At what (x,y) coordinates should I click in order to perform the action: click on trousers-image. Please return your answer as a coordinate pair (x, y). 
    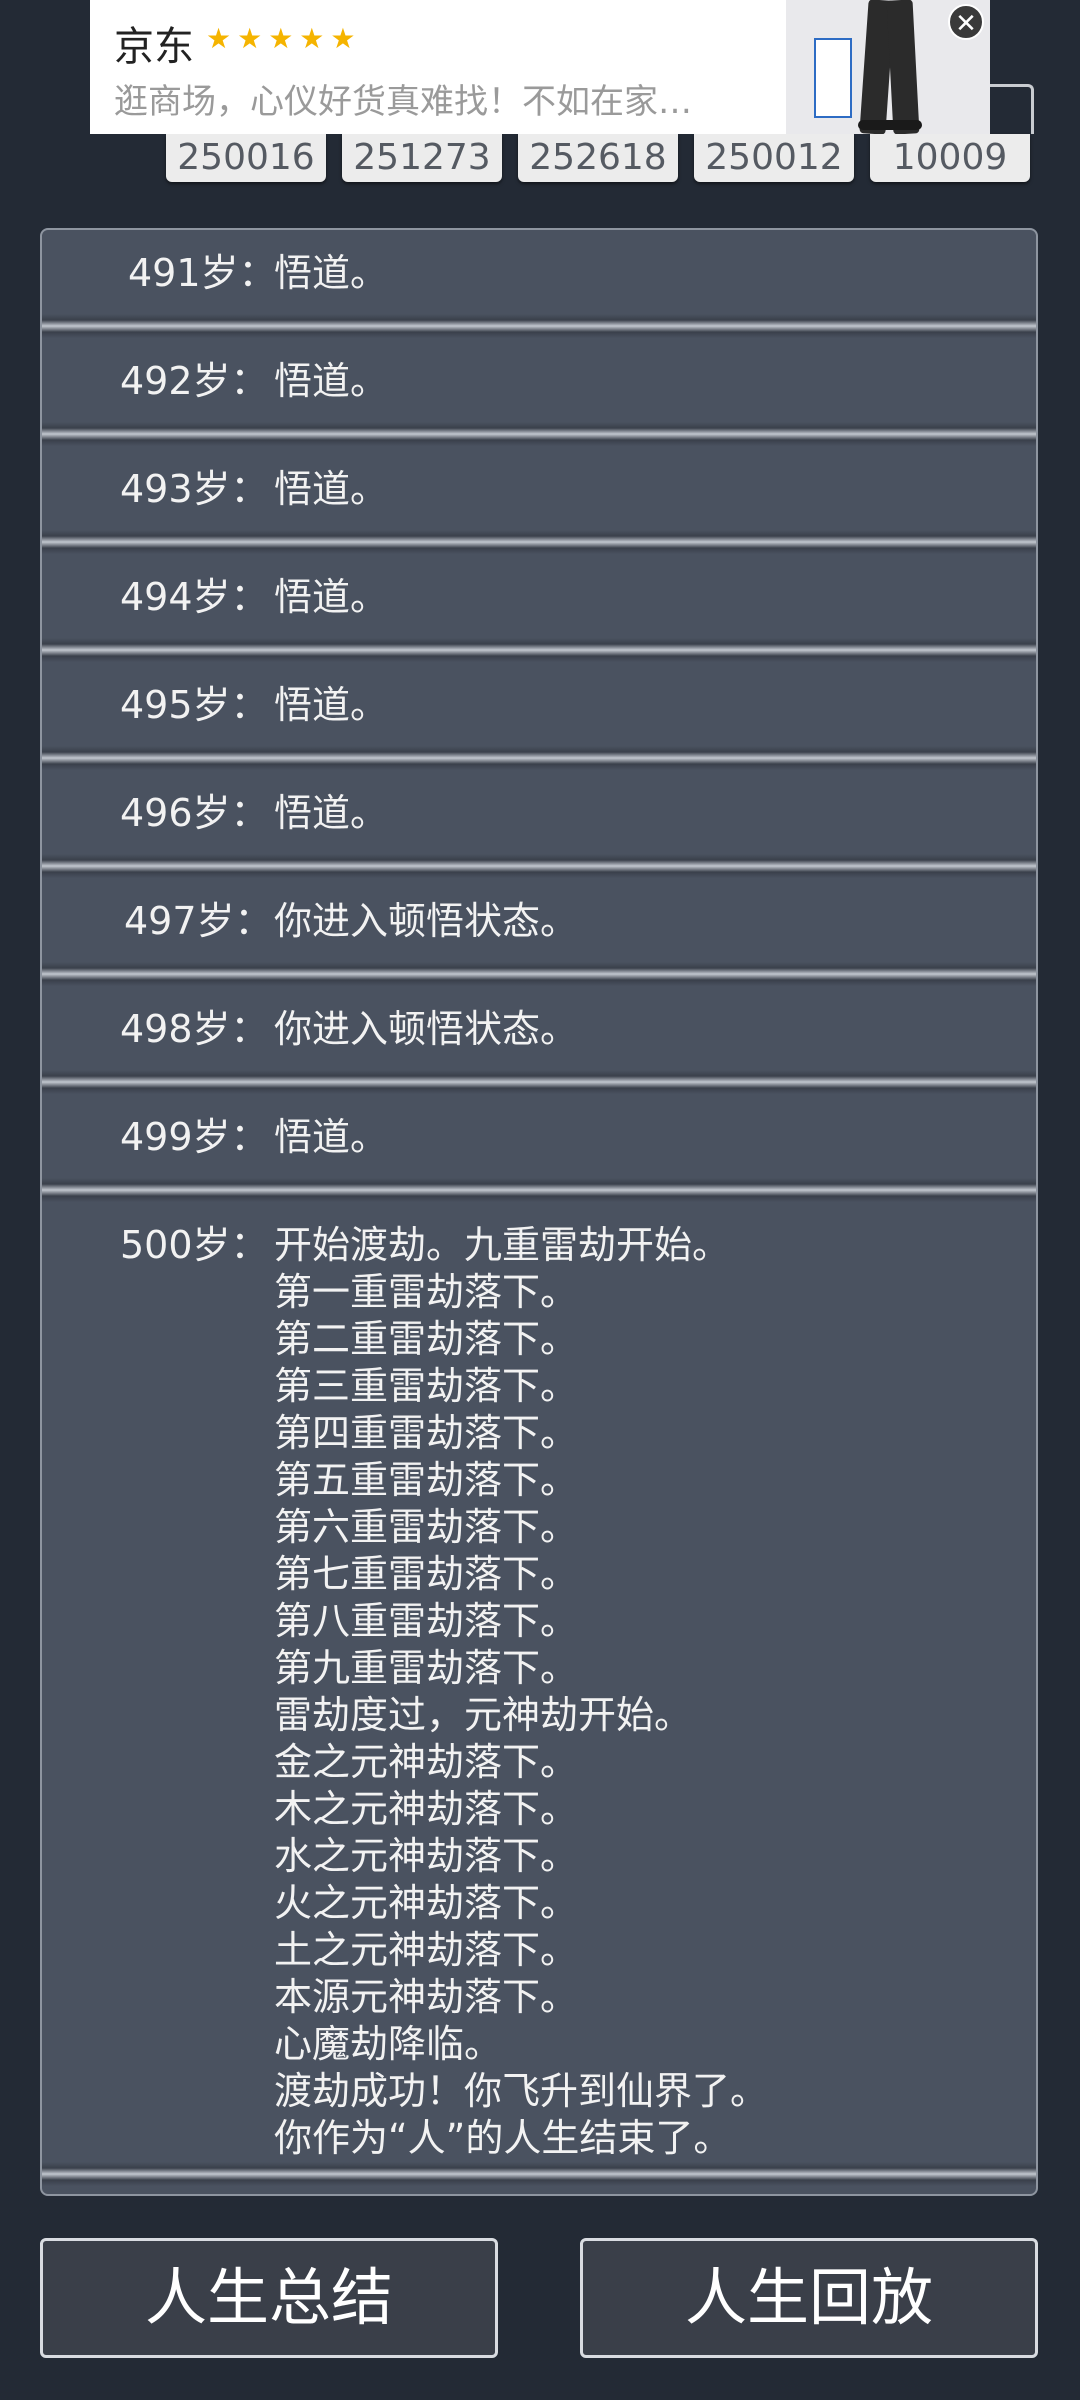
    Looking at the image, I should click on (903, 67).